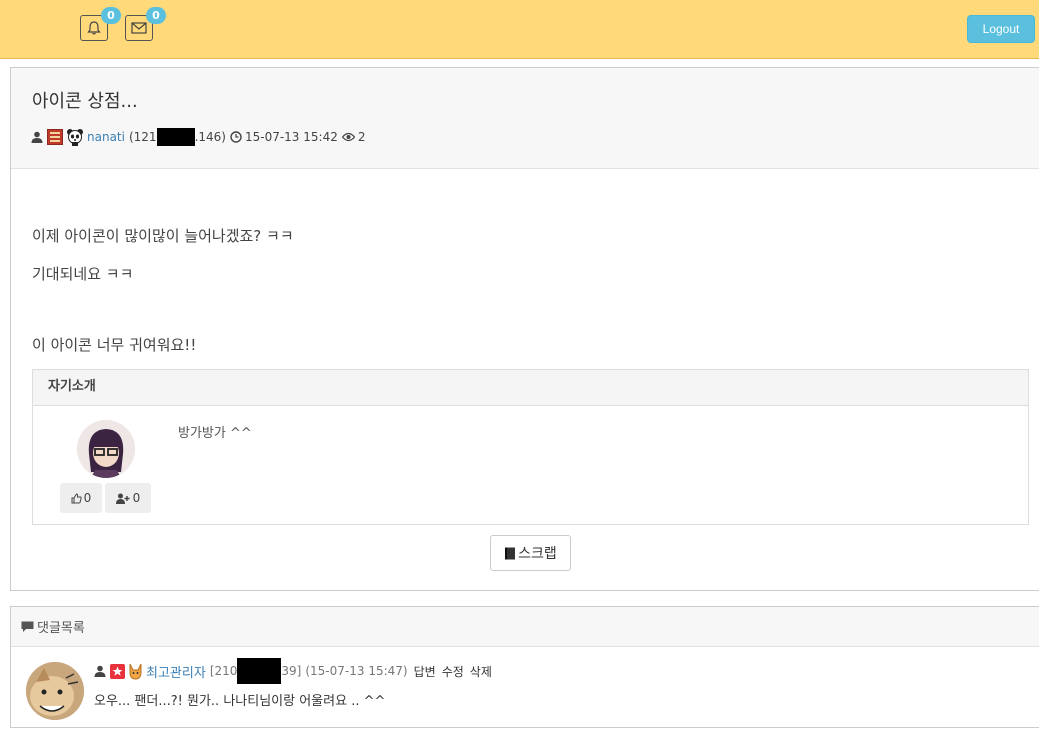 Image resolution: width=1039 pixels, height=731 pixels. Describe the element at coordinates (291, 137) in the screenshot. I see `post-datetime: 15-07-13 15:42` at that location.